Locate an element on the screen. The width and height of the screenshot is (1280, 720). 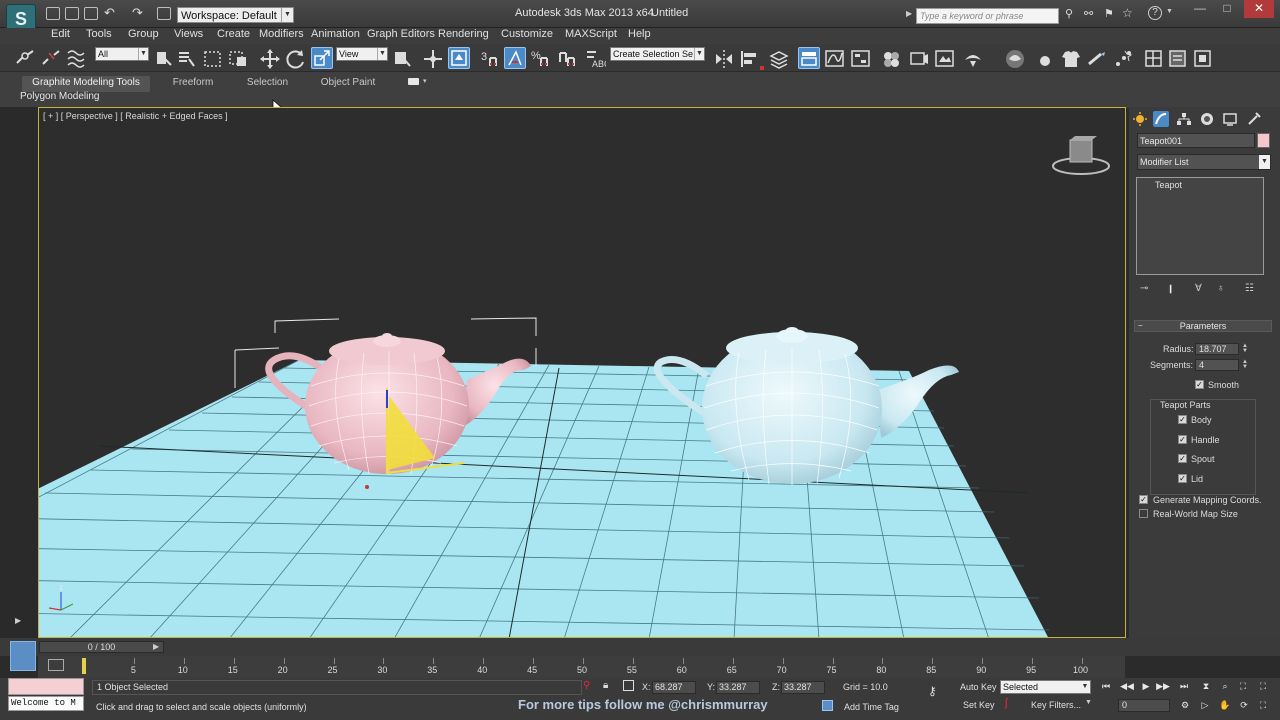
help-dropdown-icon: ▼ is located at coordinates (1169, 11).